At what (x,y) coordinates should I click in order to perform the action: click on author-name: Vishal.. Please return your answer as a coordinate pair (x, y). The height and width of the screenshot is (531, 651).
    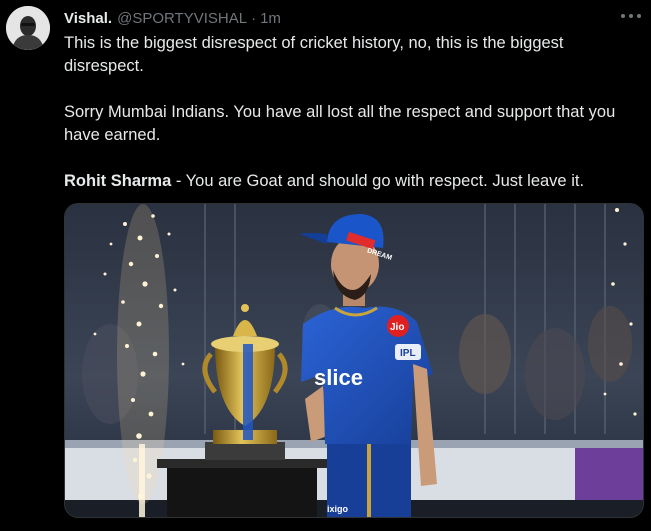
    Looking at the image, I should click on (88, 18).